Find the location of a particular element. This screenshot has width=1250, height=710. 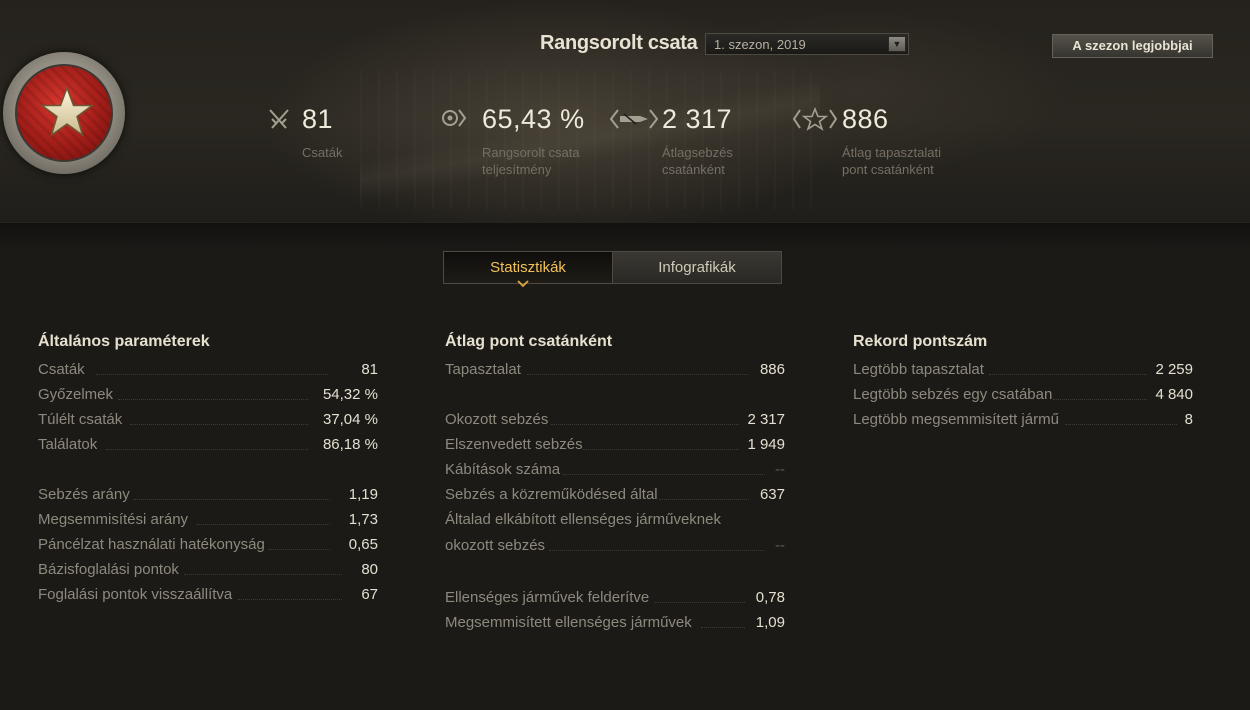

stat-value: 86,18 % is located at coordinates (350, 444).